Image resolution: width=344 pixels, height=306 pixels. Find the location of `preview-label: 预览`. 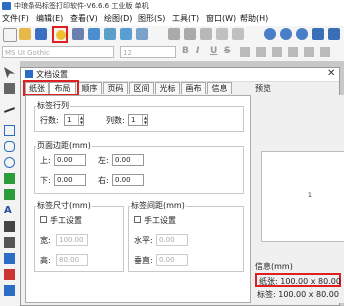

preview-label: 预览 is located at coordinates (263, 88).